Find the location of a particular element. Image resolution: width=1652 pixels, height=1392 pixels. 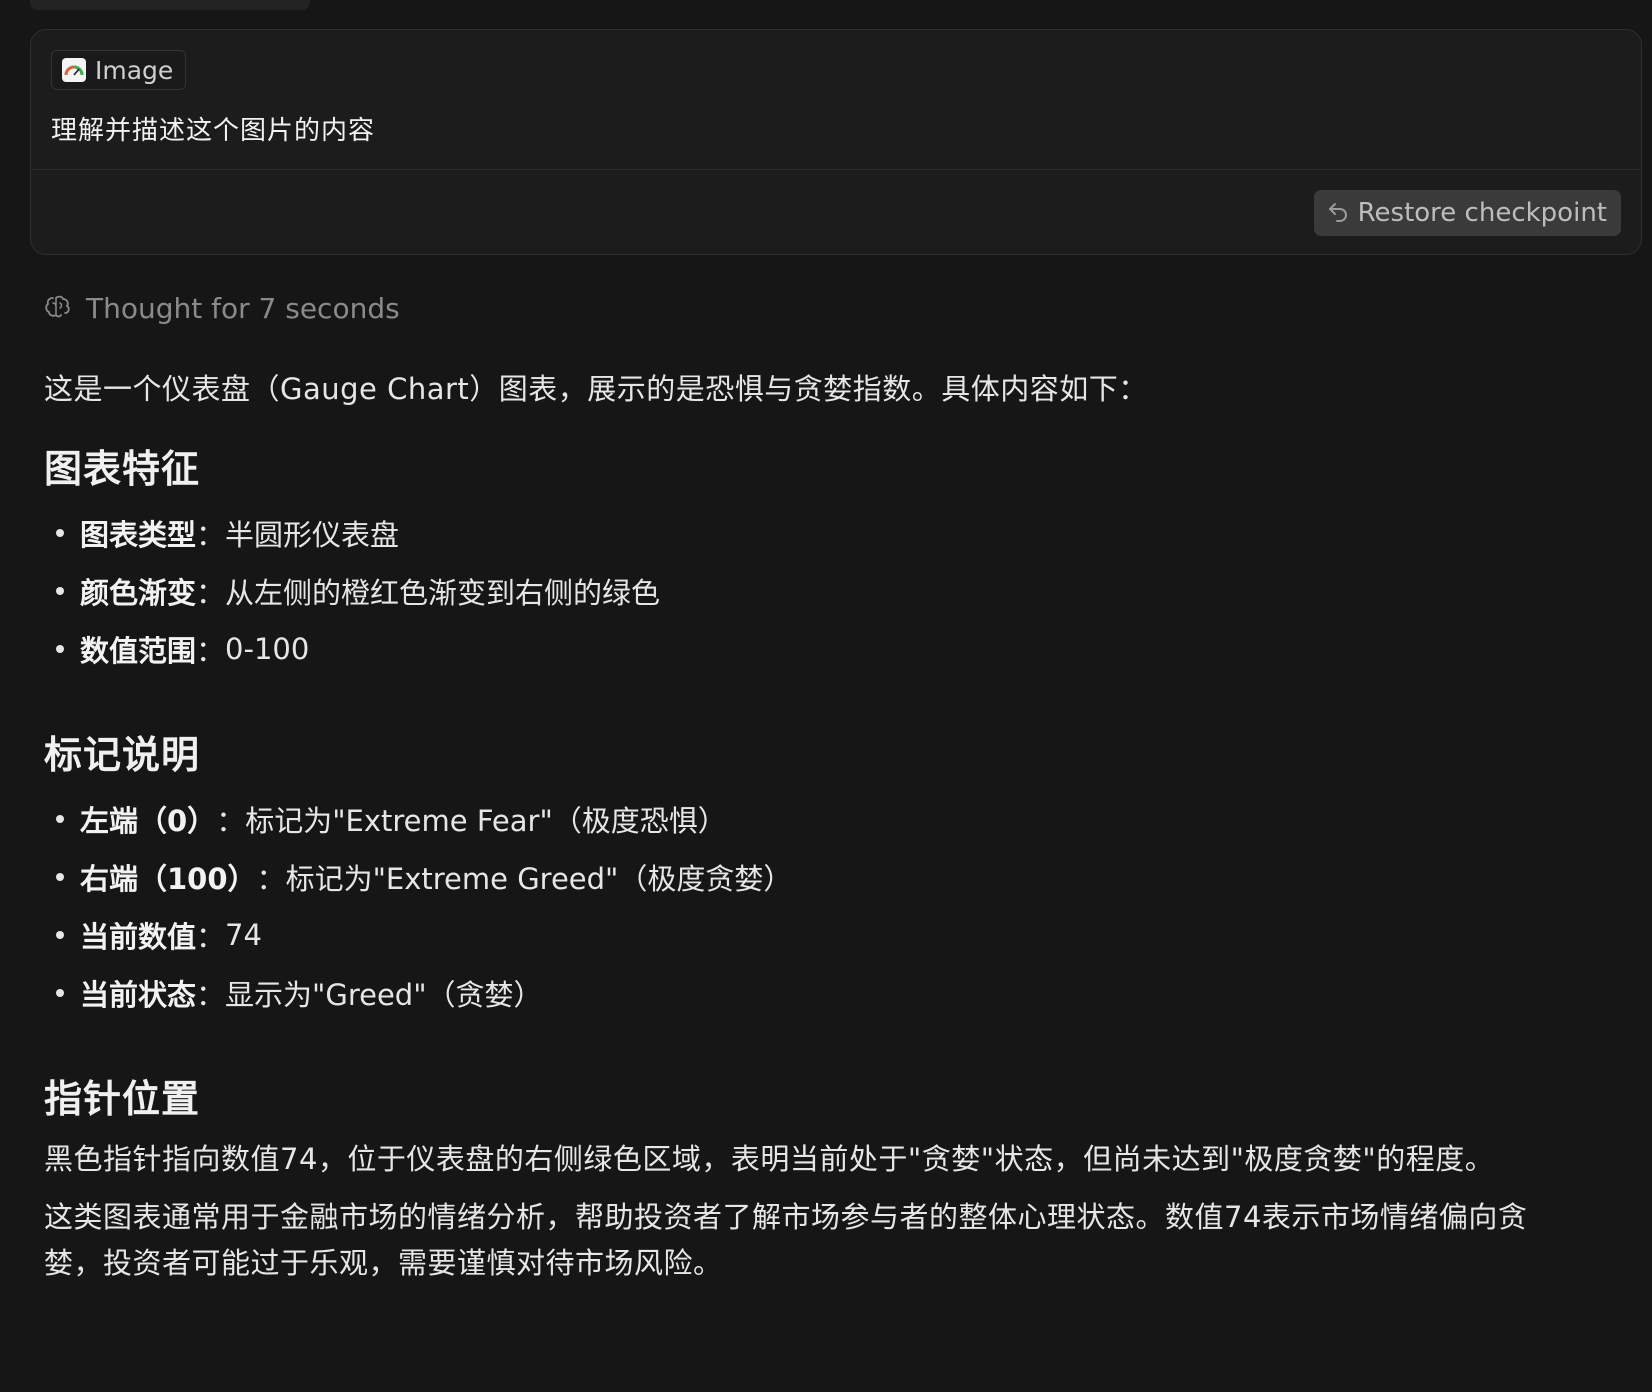

list-item: 图表类型：半圆形仪表盘 is located at coordinates (221, 533).